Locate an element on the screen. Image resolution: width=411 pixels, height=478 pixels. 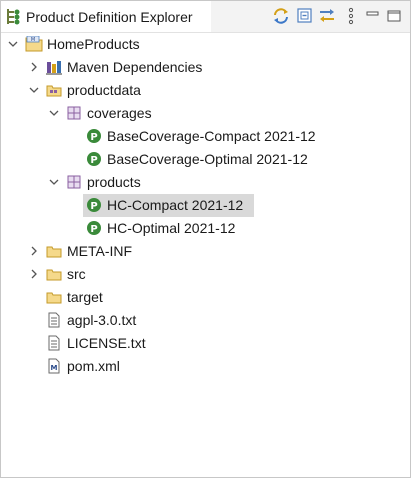
tree-item-license-file: LICENSE.txt is located at coordinates (205, 343).